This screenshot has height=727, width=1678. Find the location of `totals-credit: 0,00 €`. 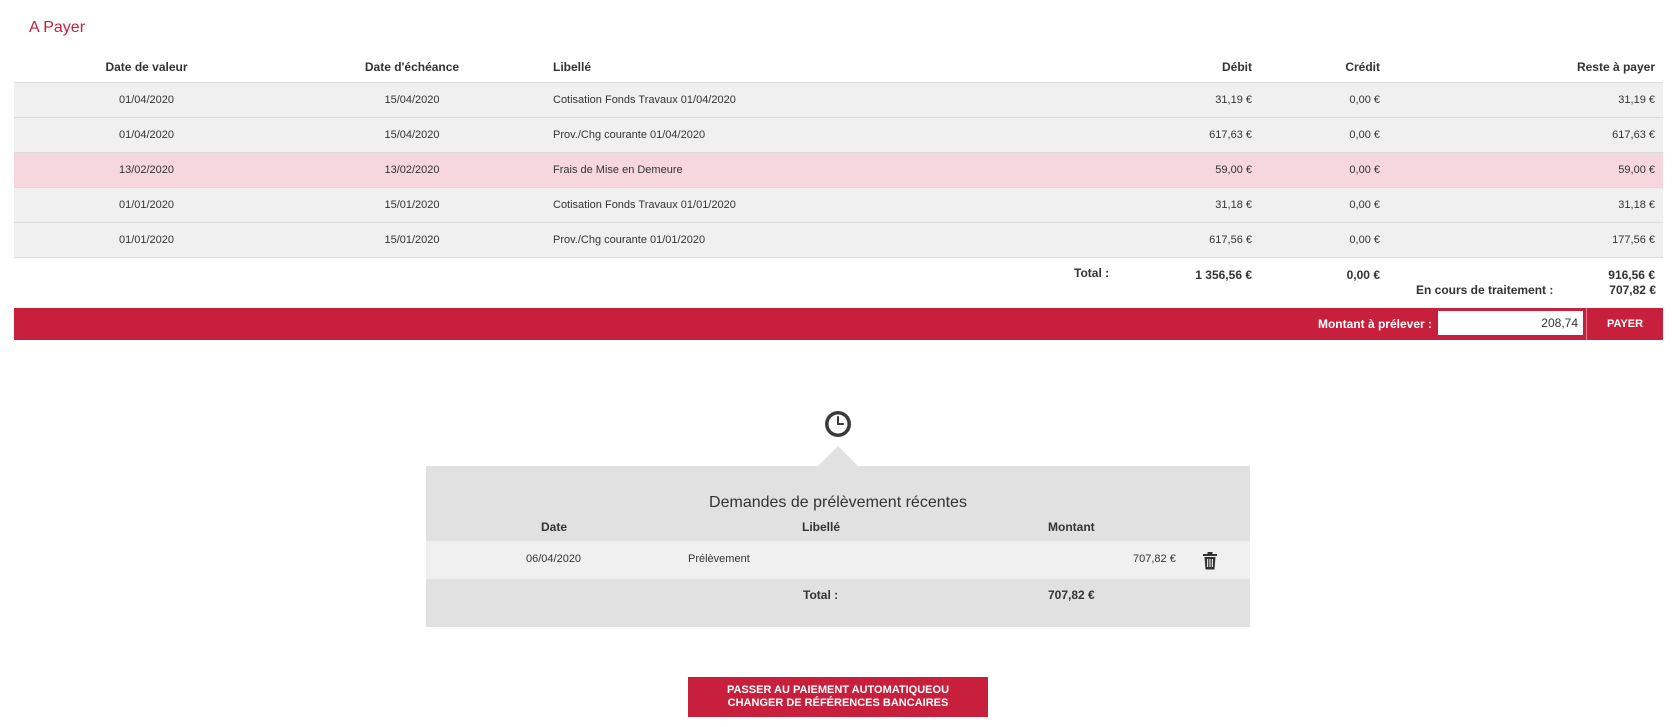

totals-credit: 0,00 € is located at coordinates (1324, 274).